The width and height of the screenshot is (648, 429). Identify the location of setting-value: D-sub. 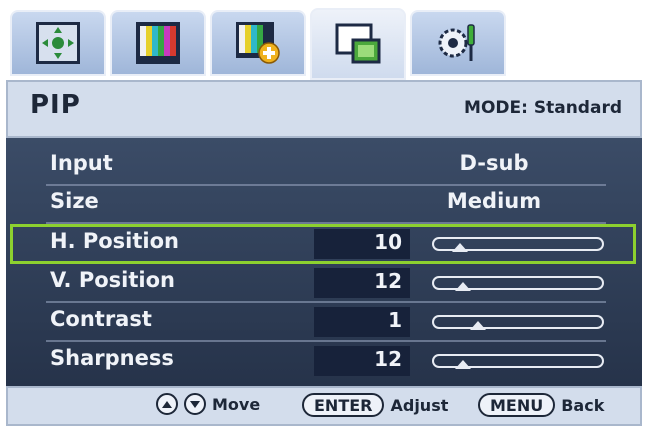
(494, 163).